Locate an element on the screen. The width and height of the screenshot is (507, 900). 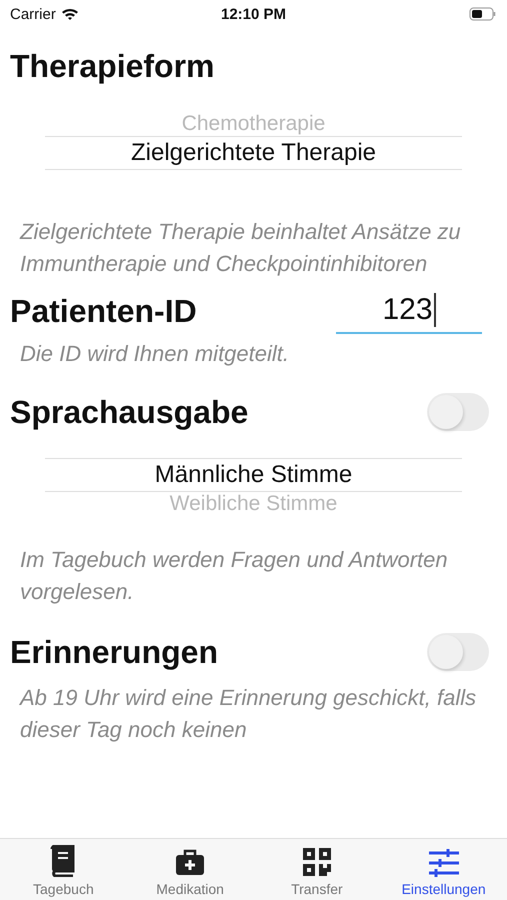
carrier-name: Carrier is located at coordinates (33, 14).